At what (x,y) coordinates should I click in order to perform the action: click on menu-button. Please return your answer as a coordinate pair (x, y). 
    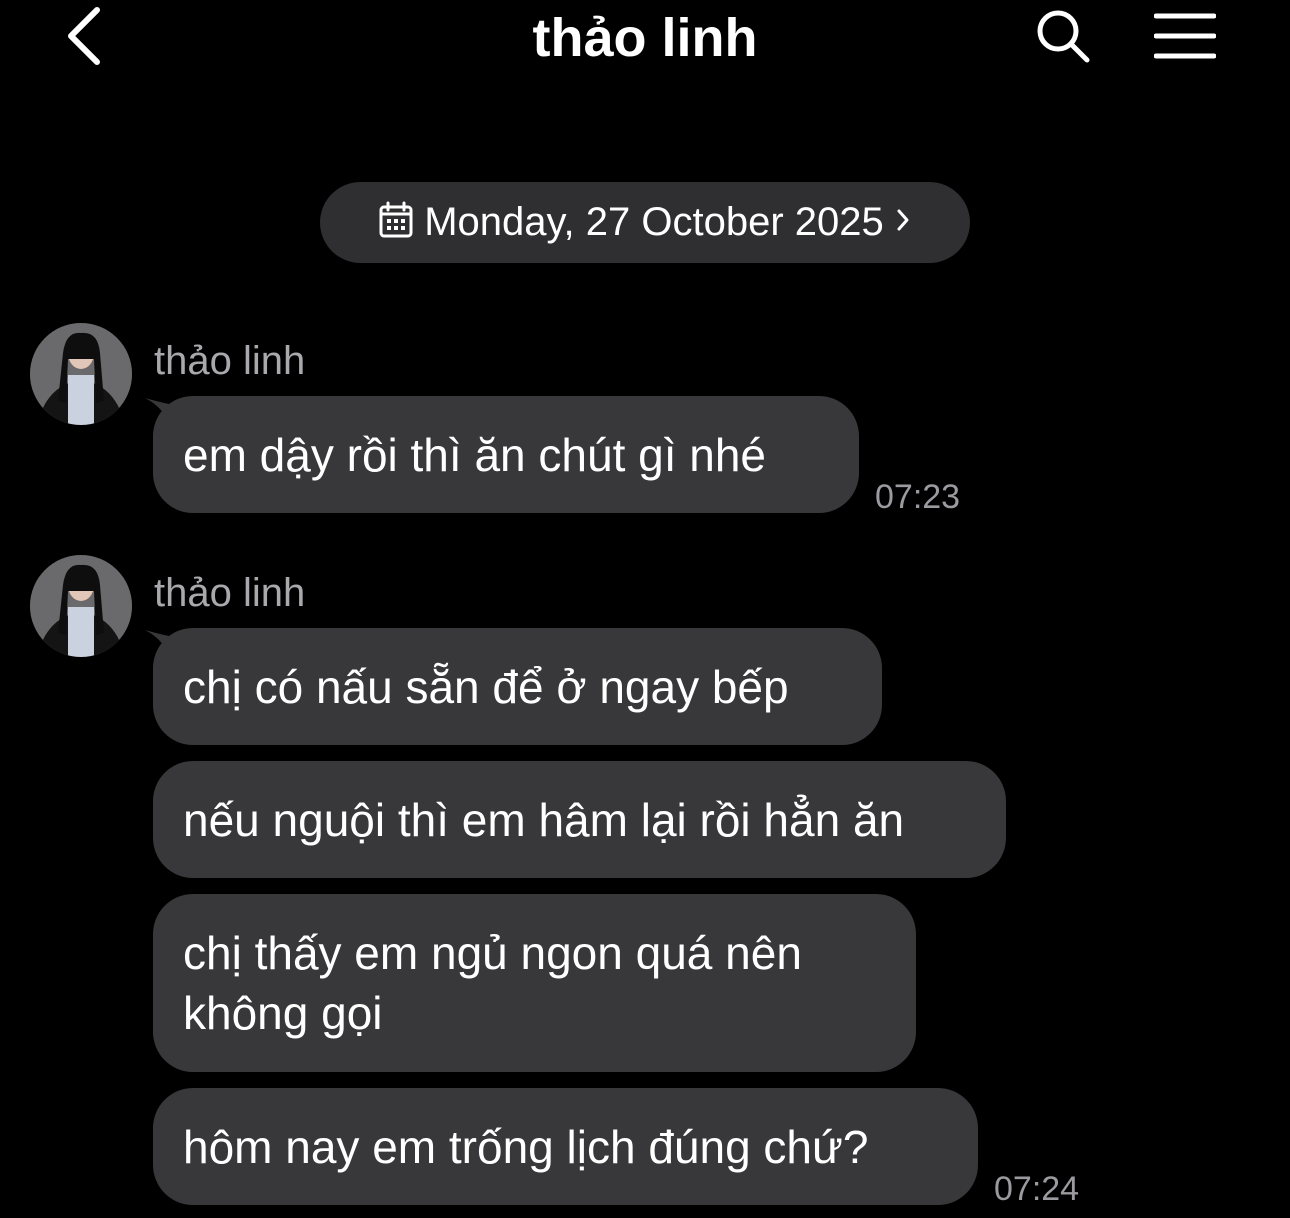
    Looking at the image, I should click on (1185, 38).